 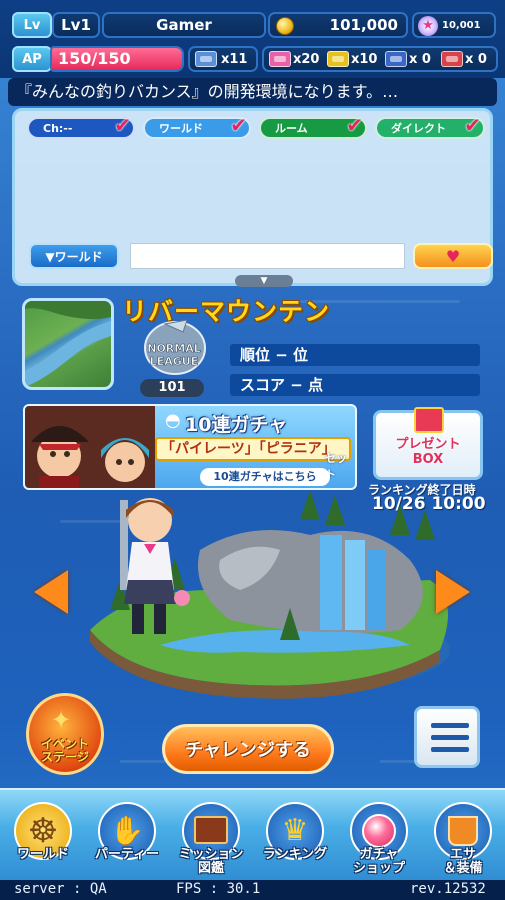 I want to click on present-line2: BOX, so click(x=428, y=459).